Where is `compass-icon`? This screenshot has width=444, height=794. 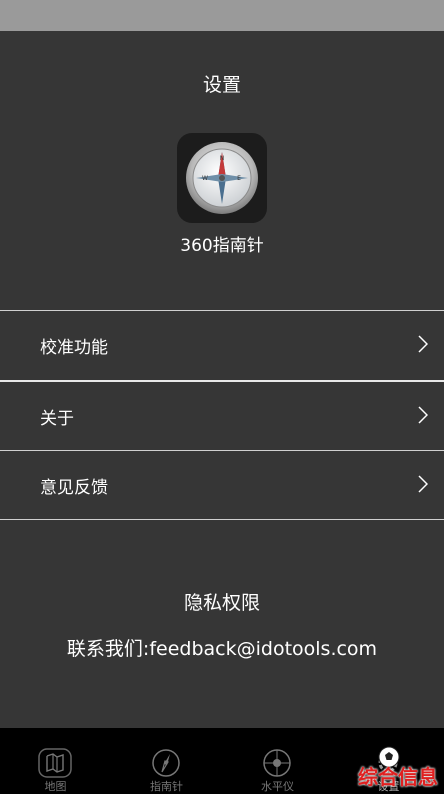 compass-icon is located at coordinates (166, 763).